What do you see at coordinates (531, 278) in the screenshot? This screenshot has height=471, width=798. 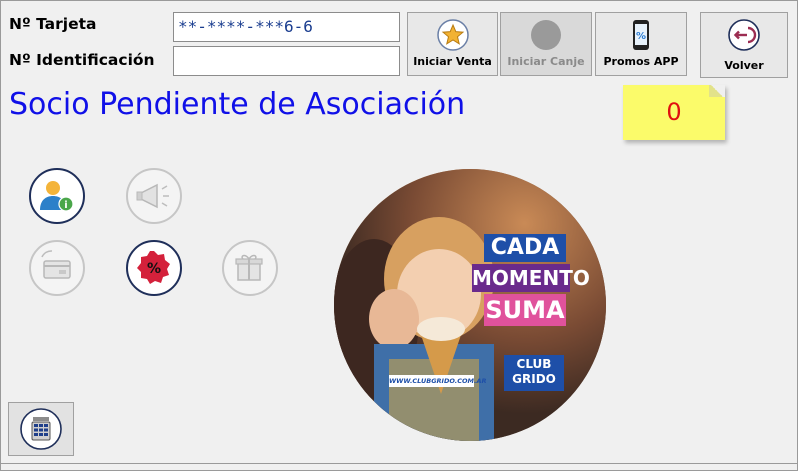 I see `banner-line-momento: MOMENTO` at bounding box center [531, 278].